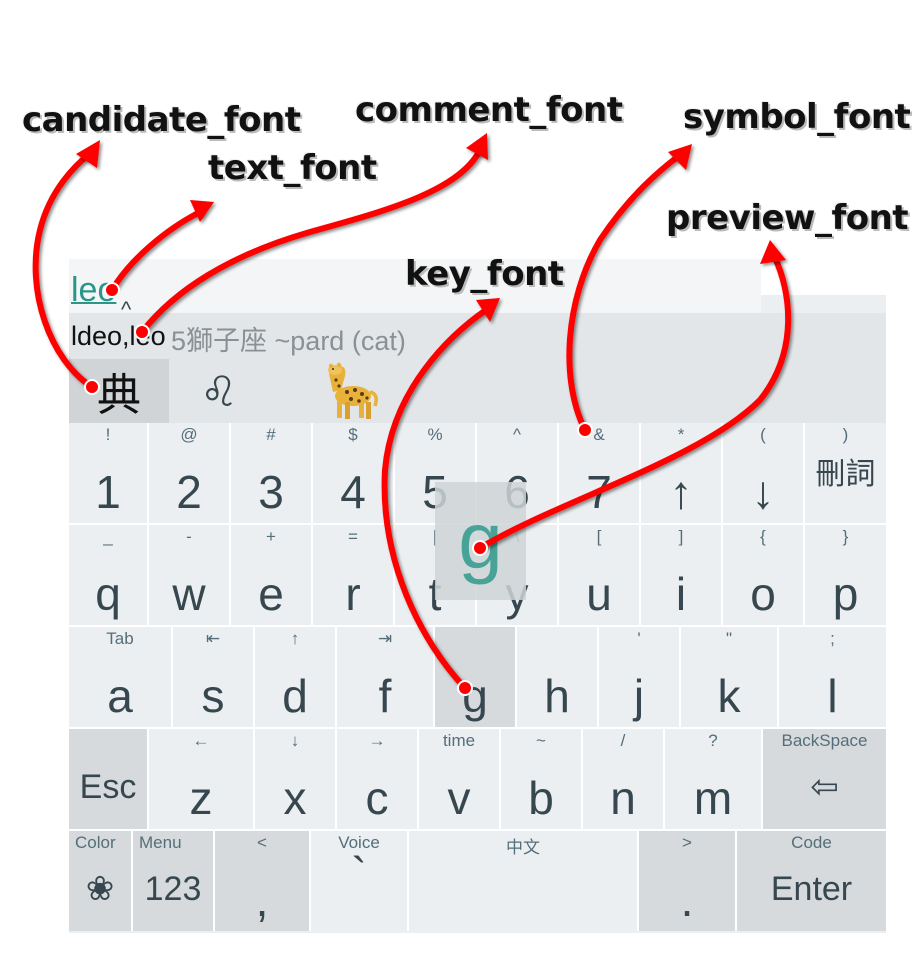  I want to click on candidate-leopard-emoji, so click(349, 391).